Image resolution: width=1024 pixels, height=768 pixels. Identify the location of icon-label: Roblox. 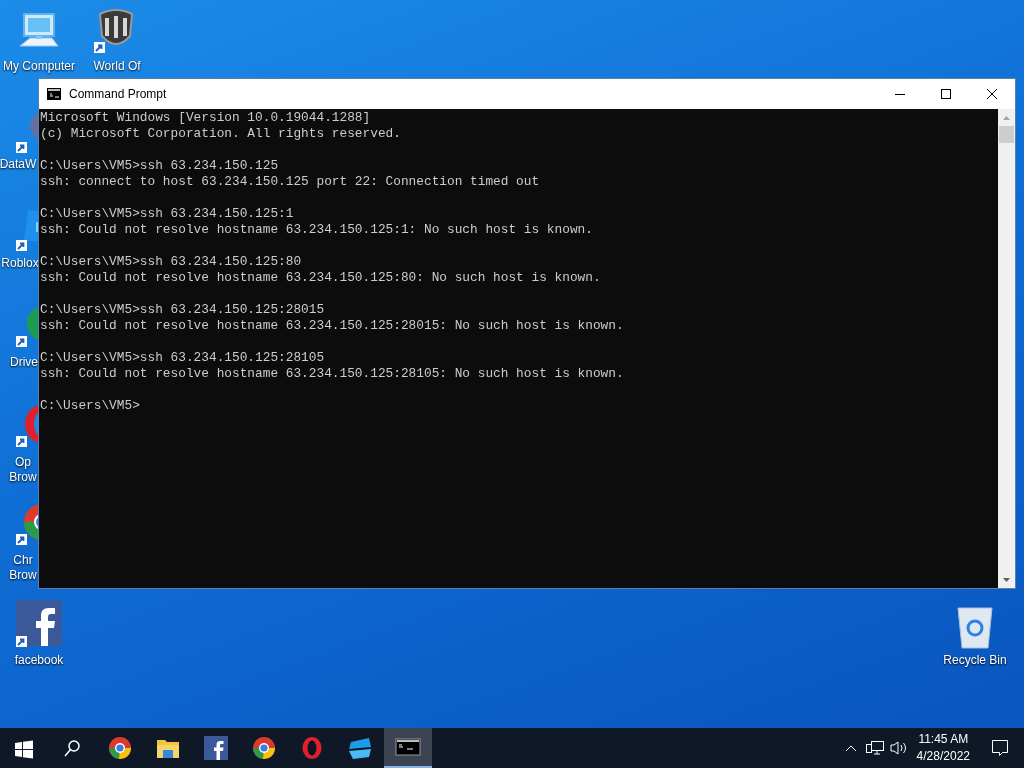
(20, 263).